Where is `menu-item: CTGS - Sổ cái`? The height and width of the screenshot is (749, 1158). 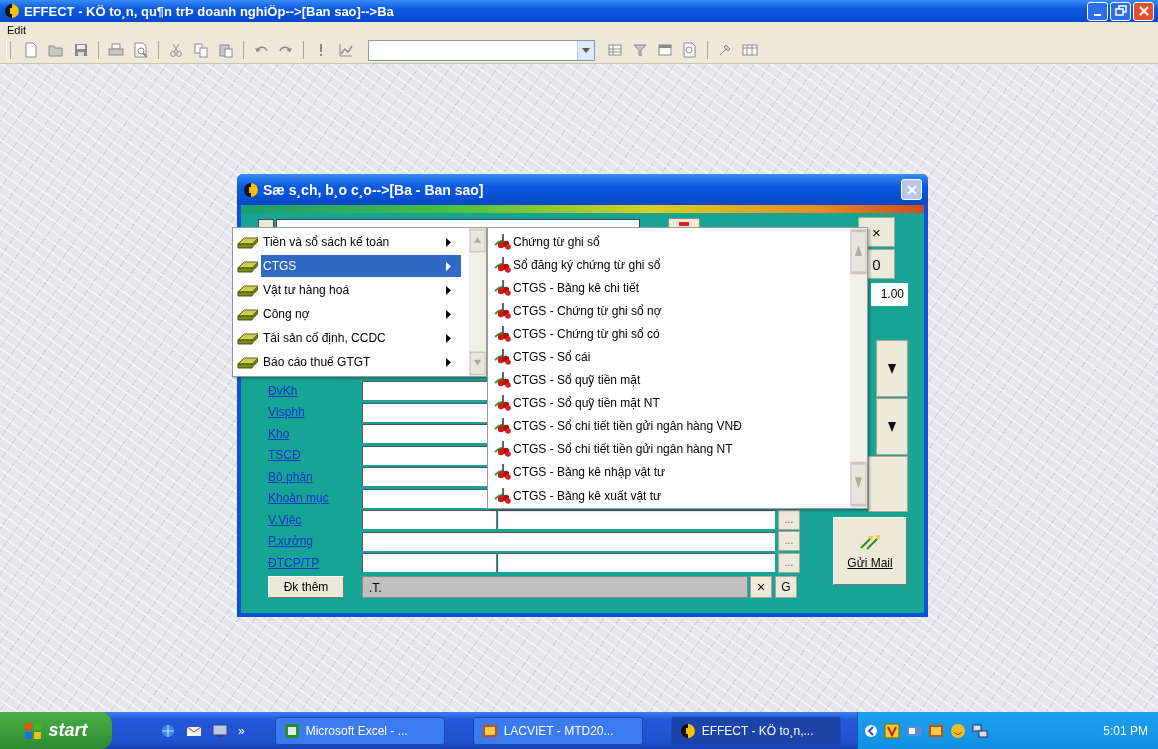
menu-item: CTGS - Sổ cái is located at coordinates (552, 357).